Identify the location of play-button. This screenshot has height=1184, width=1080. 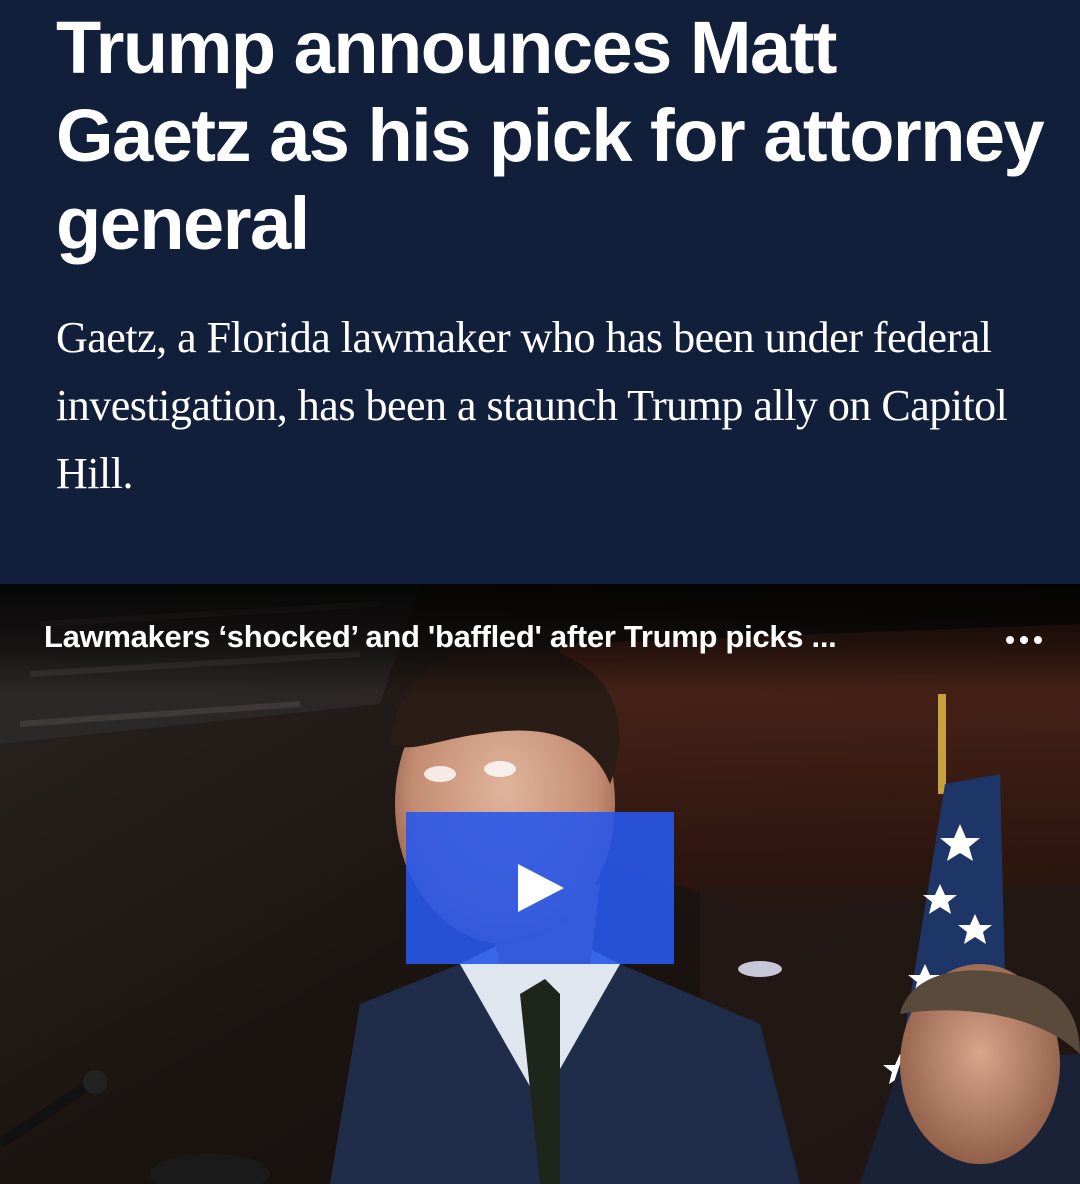
(540, 888).